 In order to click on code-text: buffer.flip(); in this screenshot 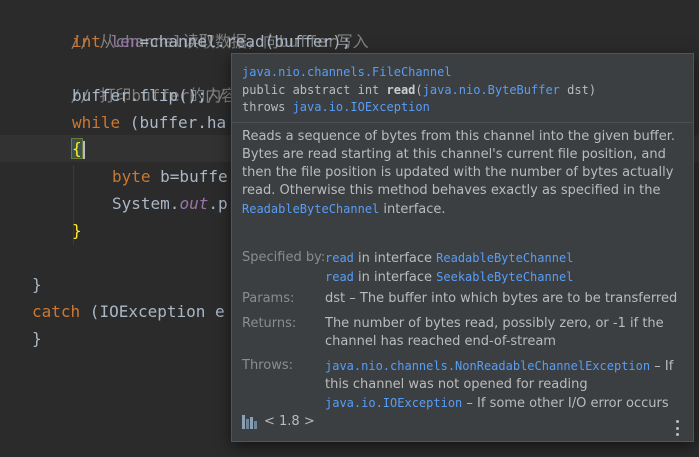, I will do `click(139, 95)`.